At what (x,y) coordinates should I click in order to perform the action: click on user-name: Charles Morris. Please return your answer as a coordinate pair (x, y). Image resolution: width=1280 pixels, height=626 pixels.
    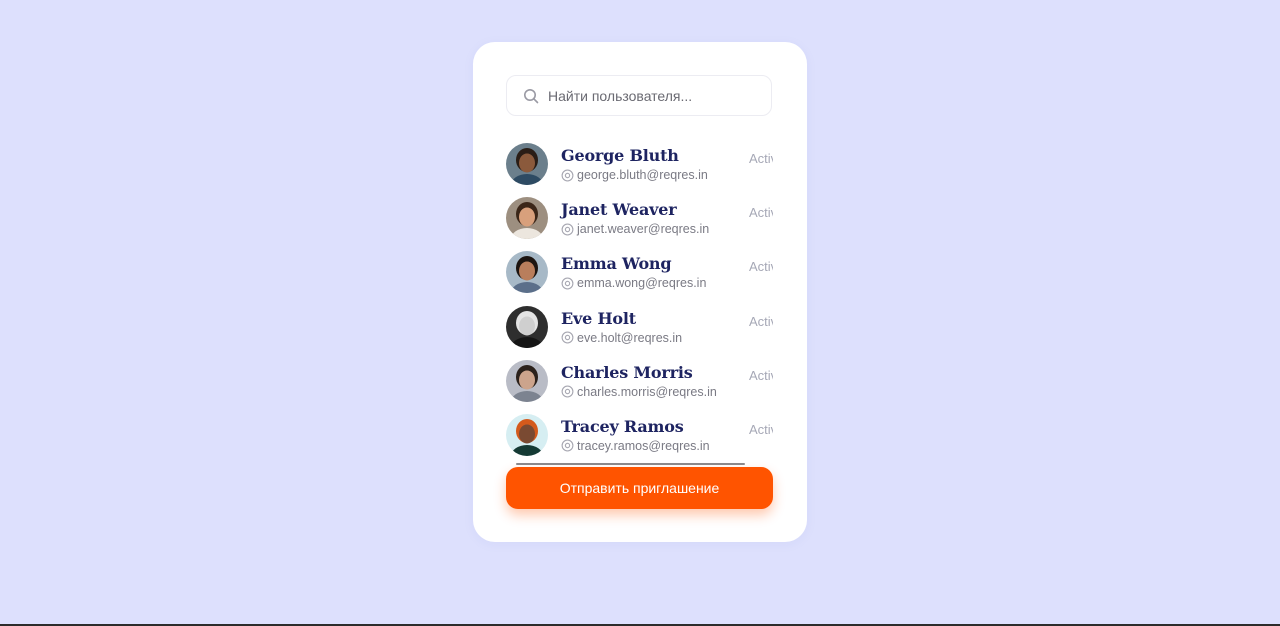
    Looking at the image, I should click on (627, 372).